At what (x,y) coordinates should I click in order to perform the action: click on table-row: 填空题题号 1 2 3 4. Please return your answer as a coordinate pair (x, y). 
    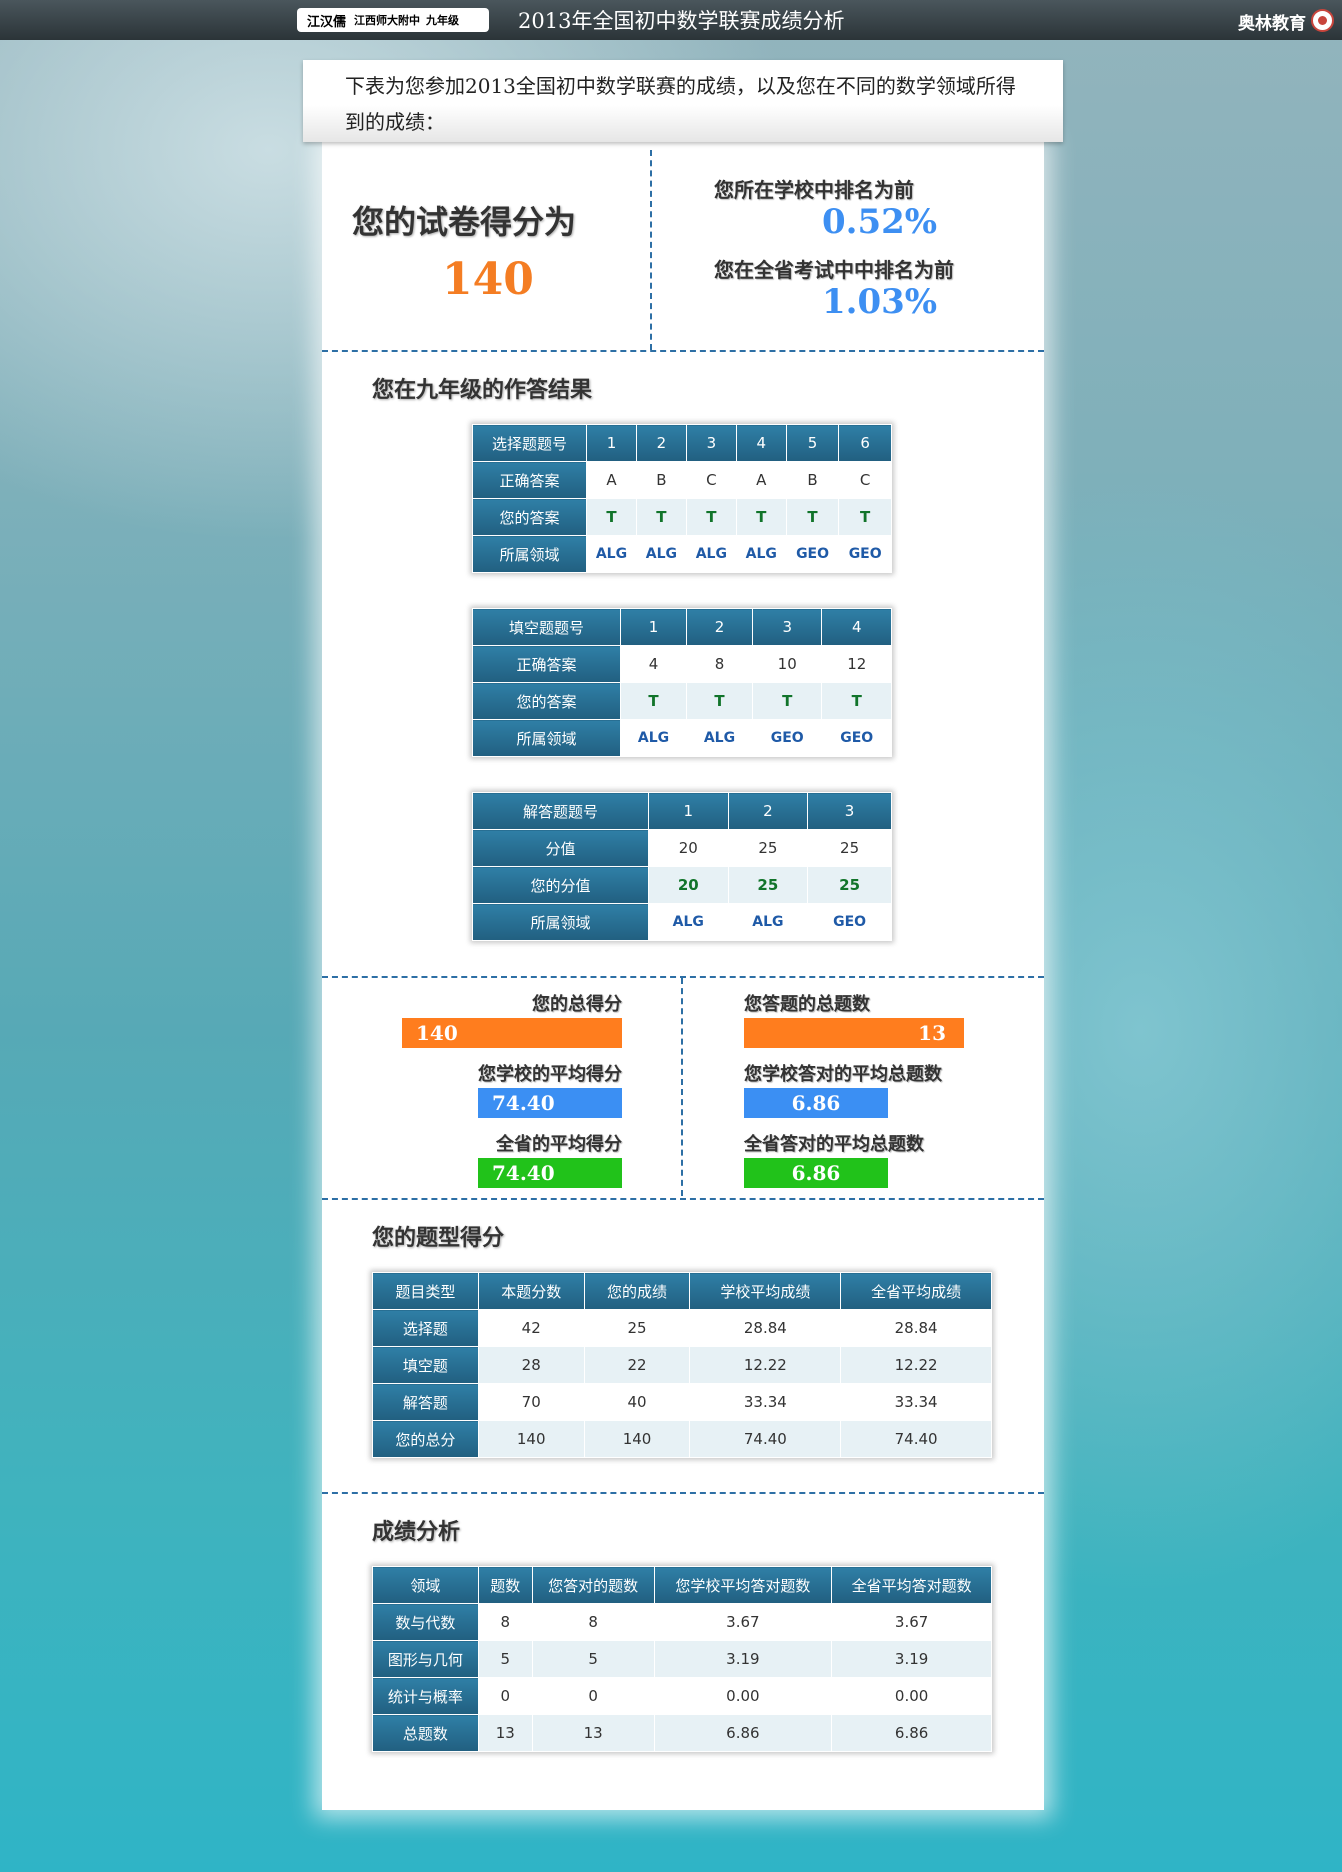
    Looking at the image, I should click on (682, 627).